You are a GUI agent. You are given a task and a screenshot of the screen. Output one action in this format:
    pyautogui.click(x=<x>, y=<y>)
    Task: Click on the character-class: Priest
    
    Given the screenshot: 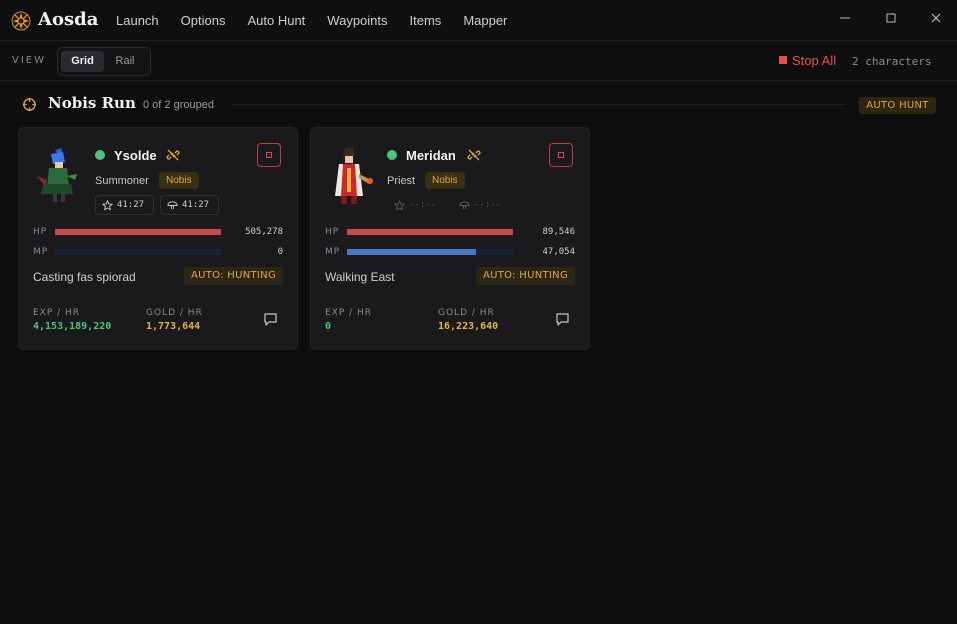 What is the action you would take?
    pyautogui.click(x=401, y=181)
    